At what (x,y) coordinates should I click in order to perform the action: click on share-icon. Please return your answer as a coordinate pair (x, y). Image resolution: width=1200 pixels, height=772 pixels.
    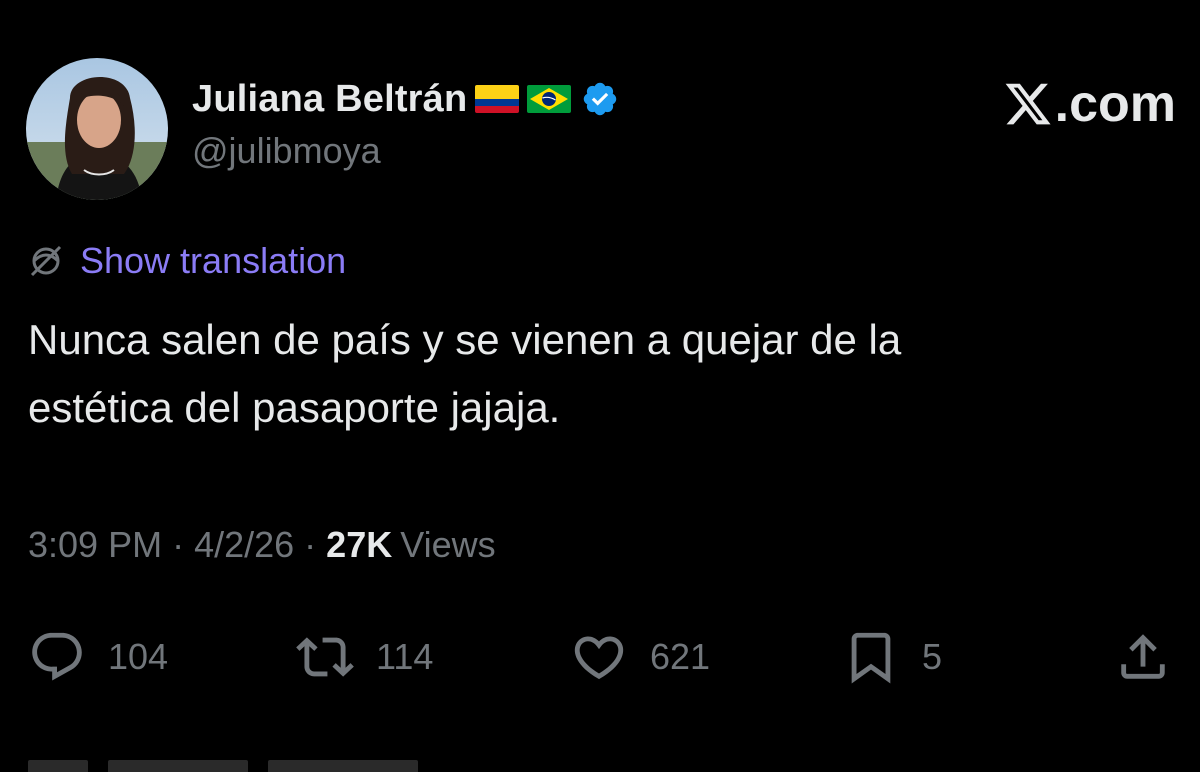
    Looking at the image, I should click on (1143, 656).